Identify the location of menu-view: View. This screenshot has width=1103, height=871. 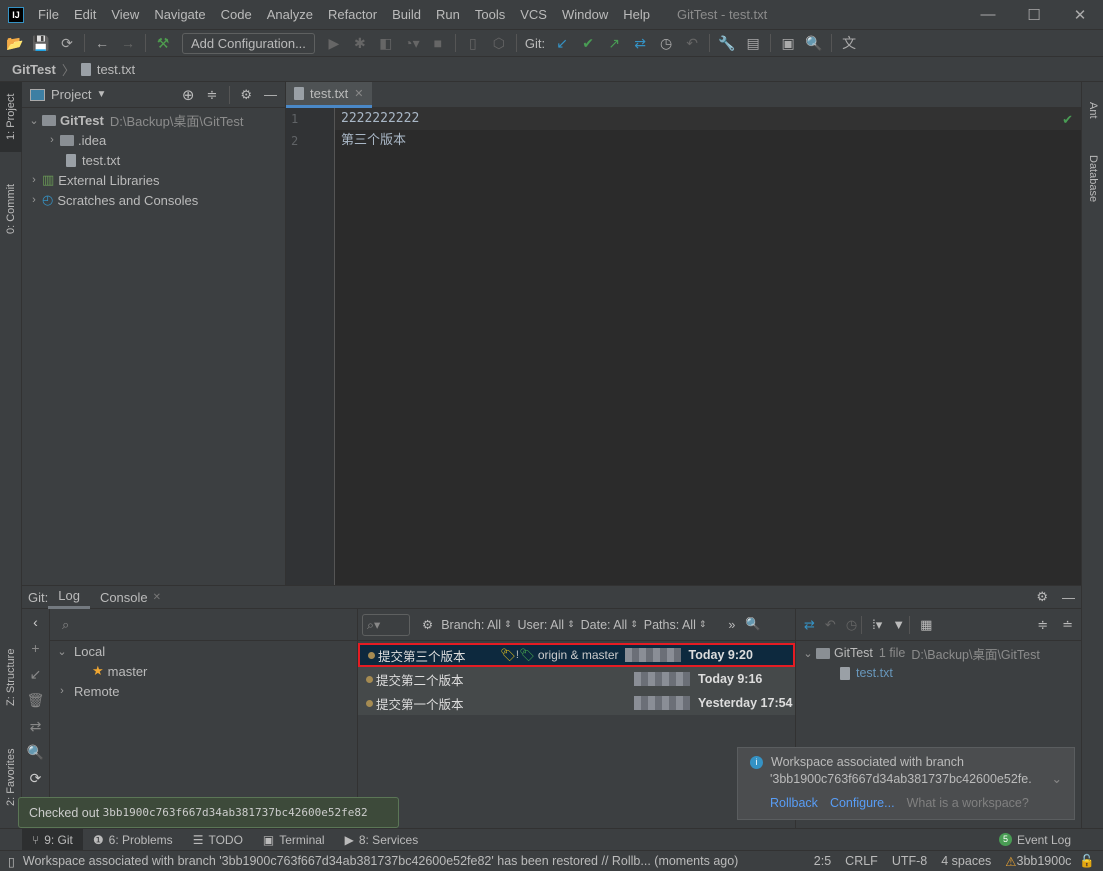
(128, 14).